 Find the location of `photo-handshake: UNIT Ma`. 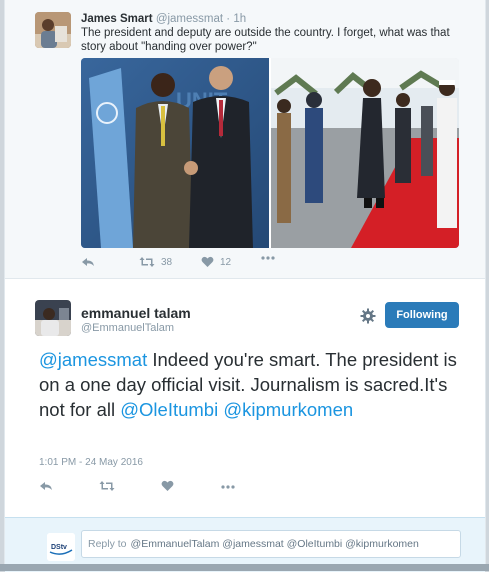

photo-handshake: UNIT Ma is located at coordinates (175, 153).